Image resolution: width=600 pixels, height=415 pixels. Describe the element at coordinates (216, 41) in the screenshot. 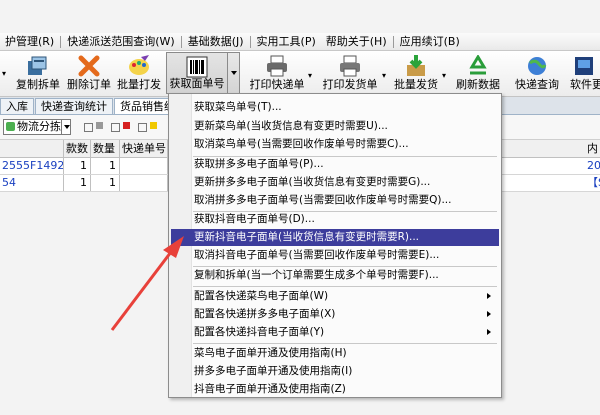

I see `menu-basic-data: 基础数据(J)` at that location.